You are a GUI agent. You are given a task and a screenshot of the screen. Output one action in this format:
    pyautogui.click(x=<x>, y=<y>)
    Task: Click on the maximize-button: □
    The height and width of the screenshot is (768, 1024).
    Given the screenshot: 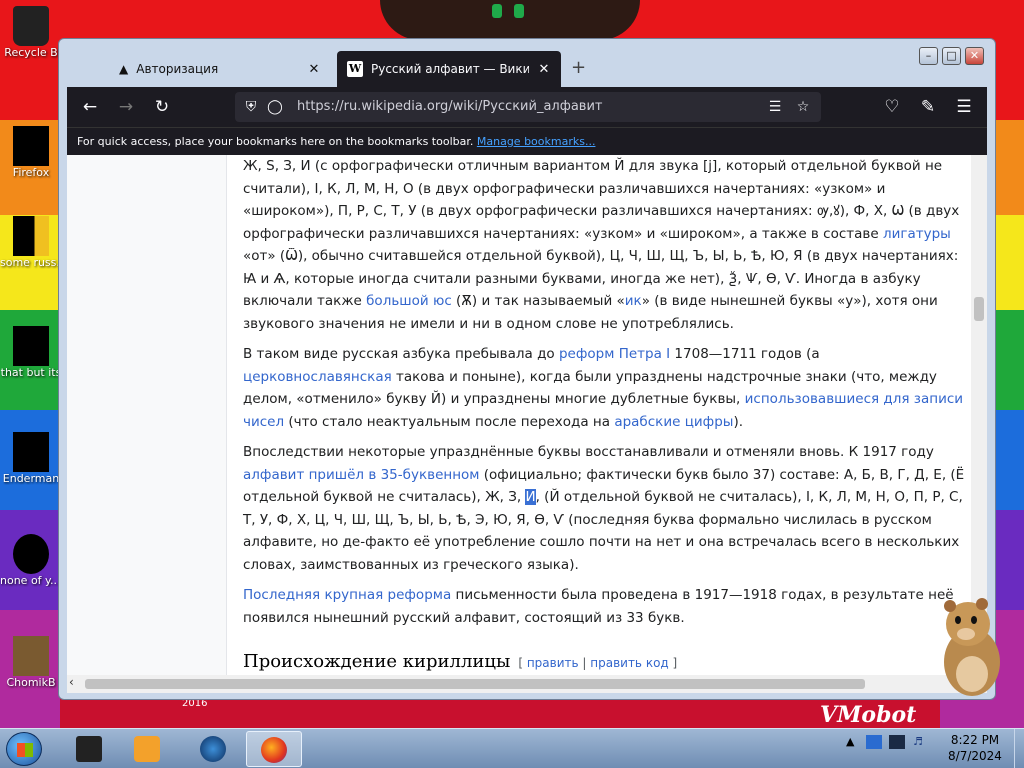 What is the action you would take?
    pyautogui.click(x=951, y=56)
    